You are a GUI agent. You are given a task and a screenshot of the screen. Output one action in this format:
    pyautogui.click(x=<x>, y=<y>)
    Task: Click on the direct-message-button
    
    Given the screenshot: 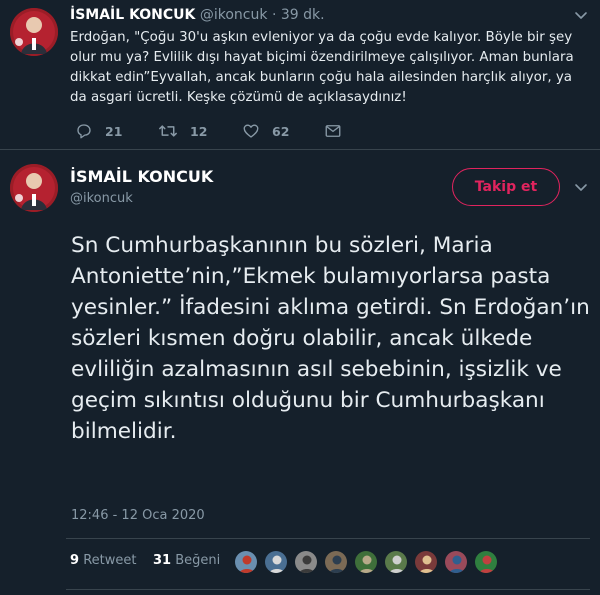 What is the action you would take?
    pyautogui.click(x=339, y=131)
    